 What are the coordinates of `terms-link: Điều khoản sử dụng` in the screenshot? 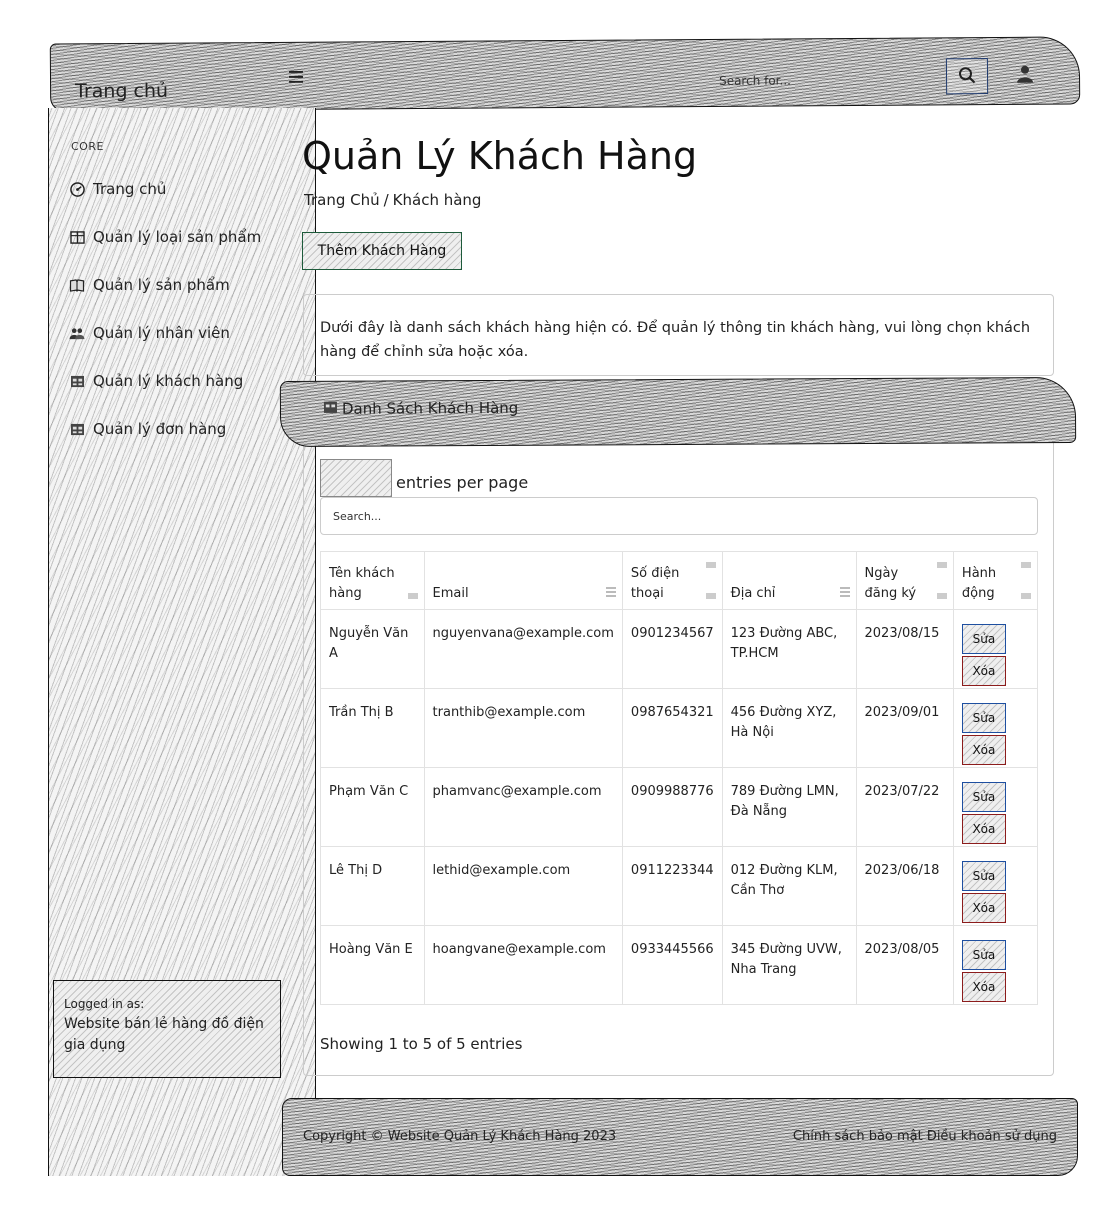 It's located at (992, 1136).